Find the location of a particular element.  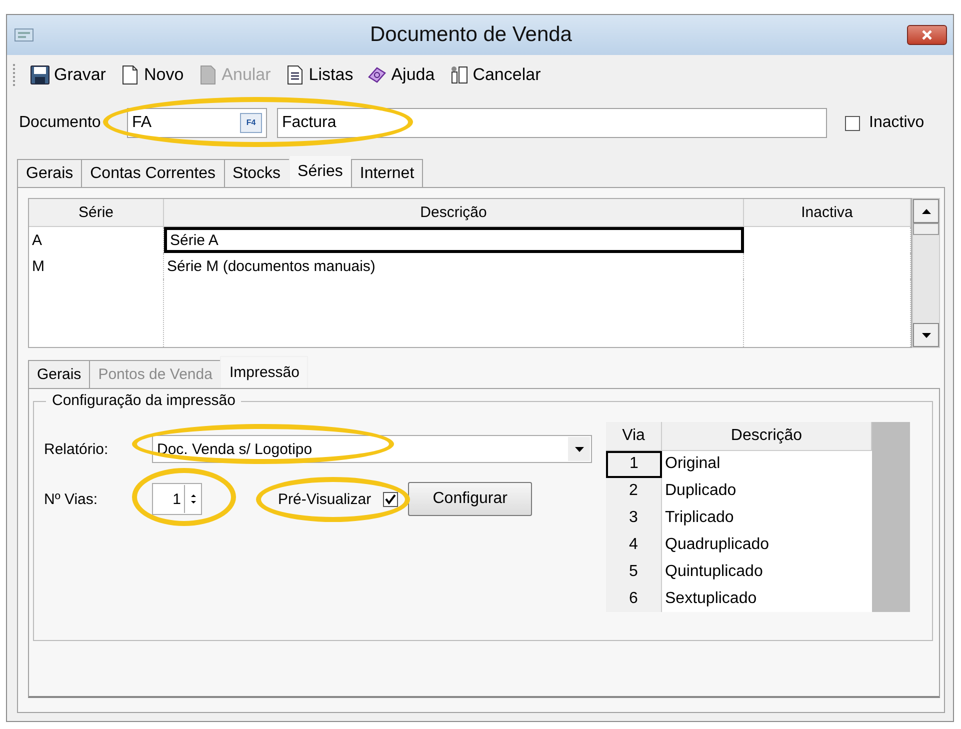

table-cell: 5 is located at coordinates (634, 572).